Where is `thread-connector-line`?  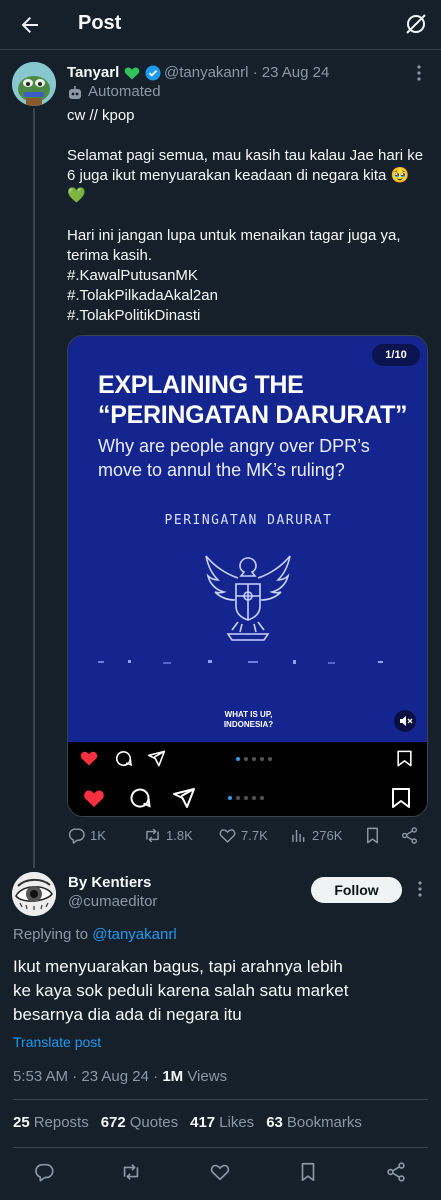
thread-connector-line is located at coordinates (34, 488).